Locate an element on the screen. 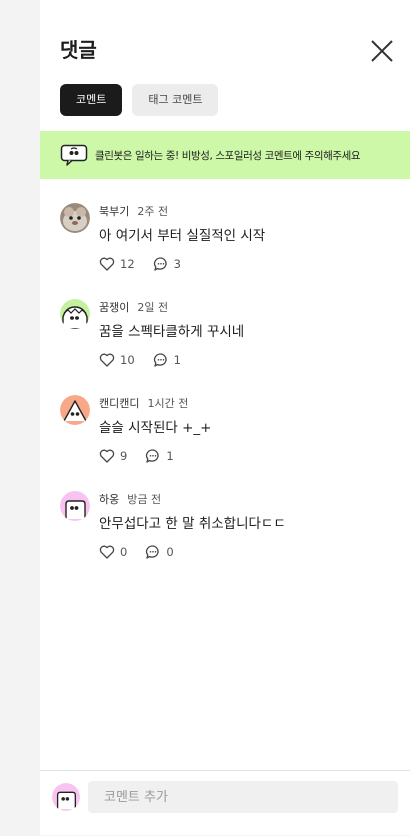 Image resolution: width=410 pixels, height=836 pixels. author-name: 꿈쟁이 is located at coordinates (114, 307).